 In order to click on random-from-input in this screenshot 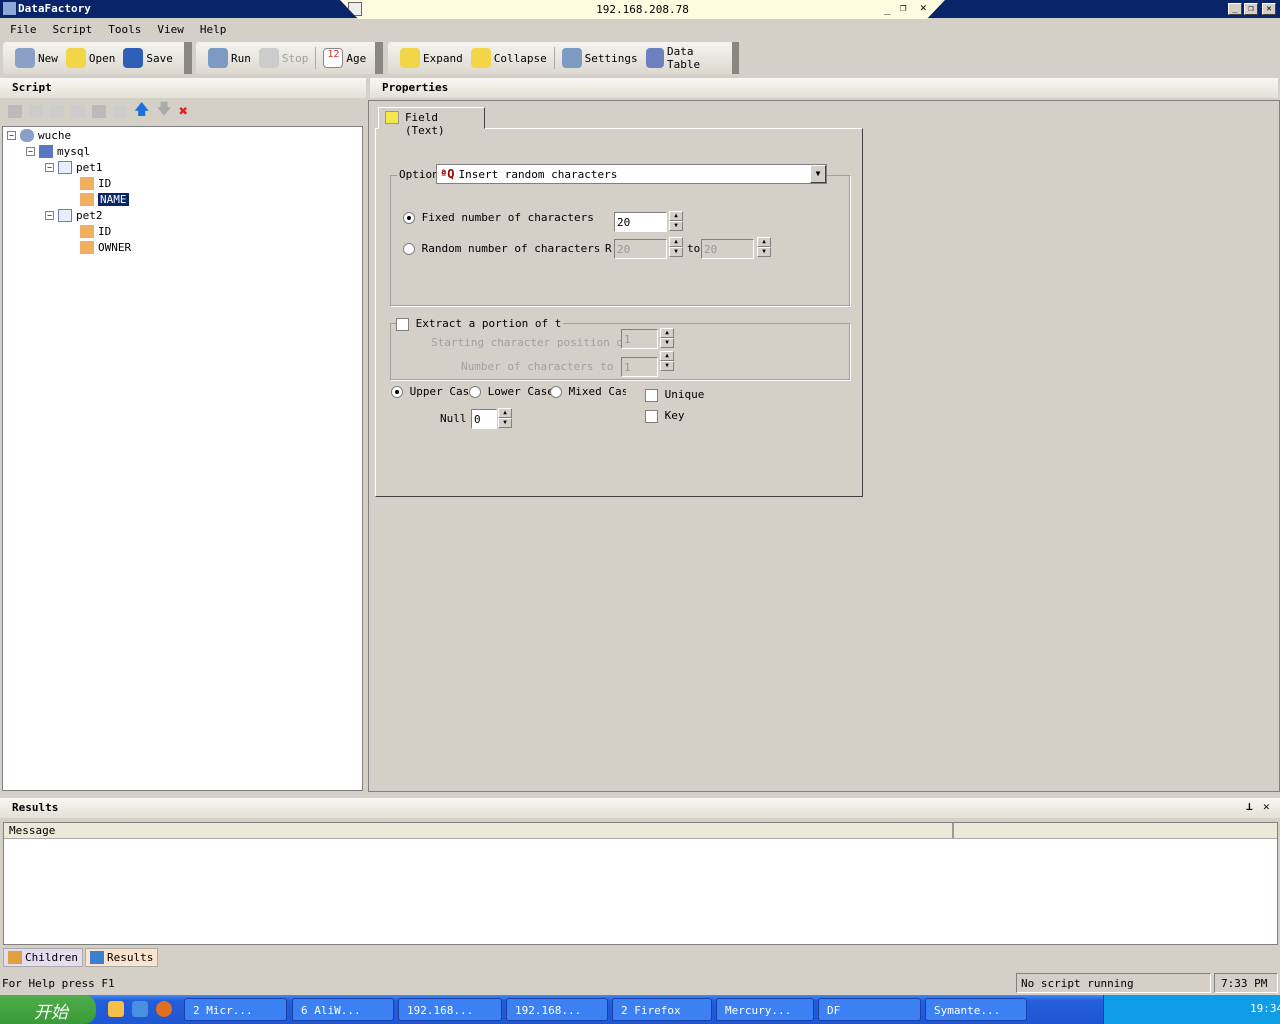, I will do `click(640, 249)`.